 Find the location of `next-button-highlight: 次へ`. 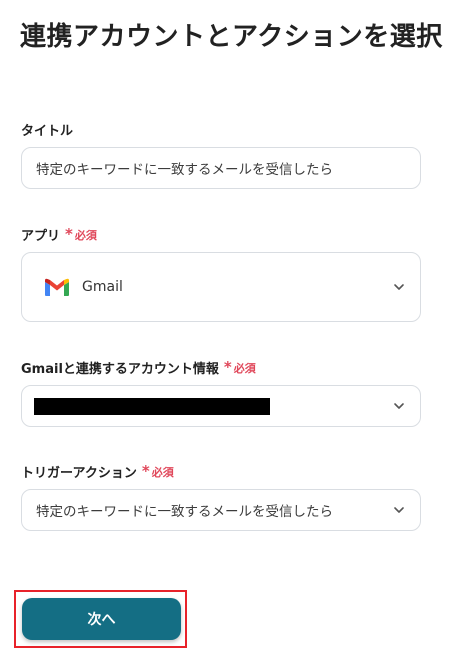

next-button-highlight: 次へ is located at coordinates (100, 619).